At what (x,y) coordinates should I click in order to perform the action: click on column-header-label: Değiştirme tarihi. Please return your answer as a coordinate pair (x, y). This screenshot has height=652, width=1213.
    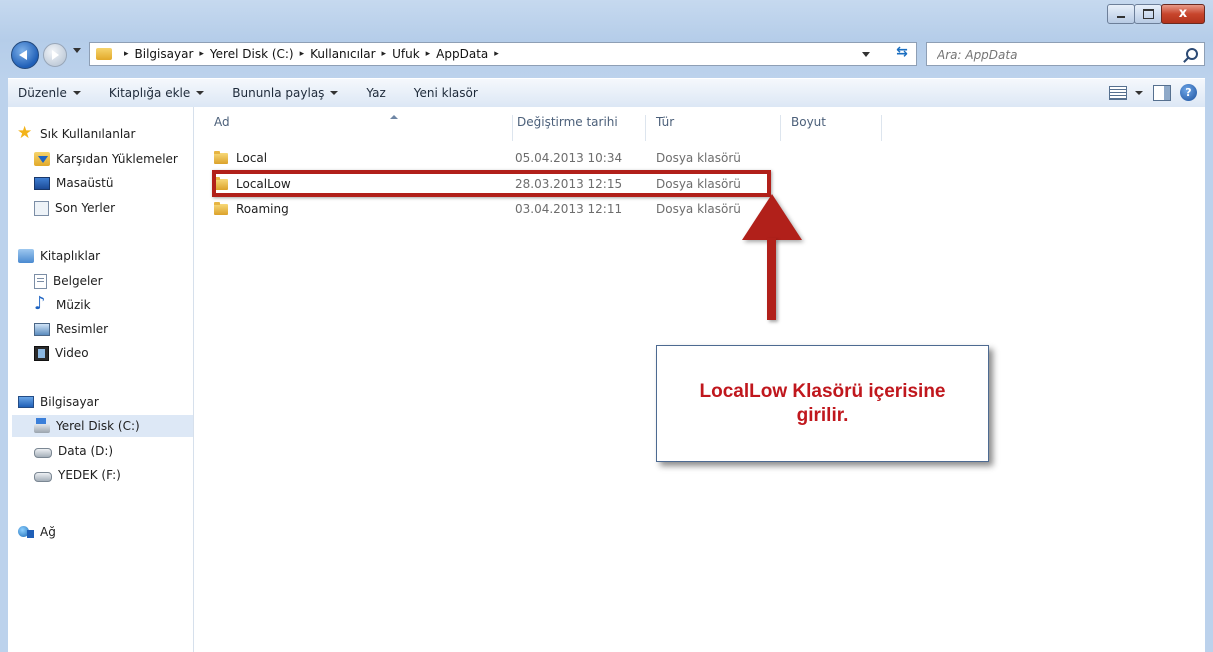
    Looking at the image, I should click on (567, 122).